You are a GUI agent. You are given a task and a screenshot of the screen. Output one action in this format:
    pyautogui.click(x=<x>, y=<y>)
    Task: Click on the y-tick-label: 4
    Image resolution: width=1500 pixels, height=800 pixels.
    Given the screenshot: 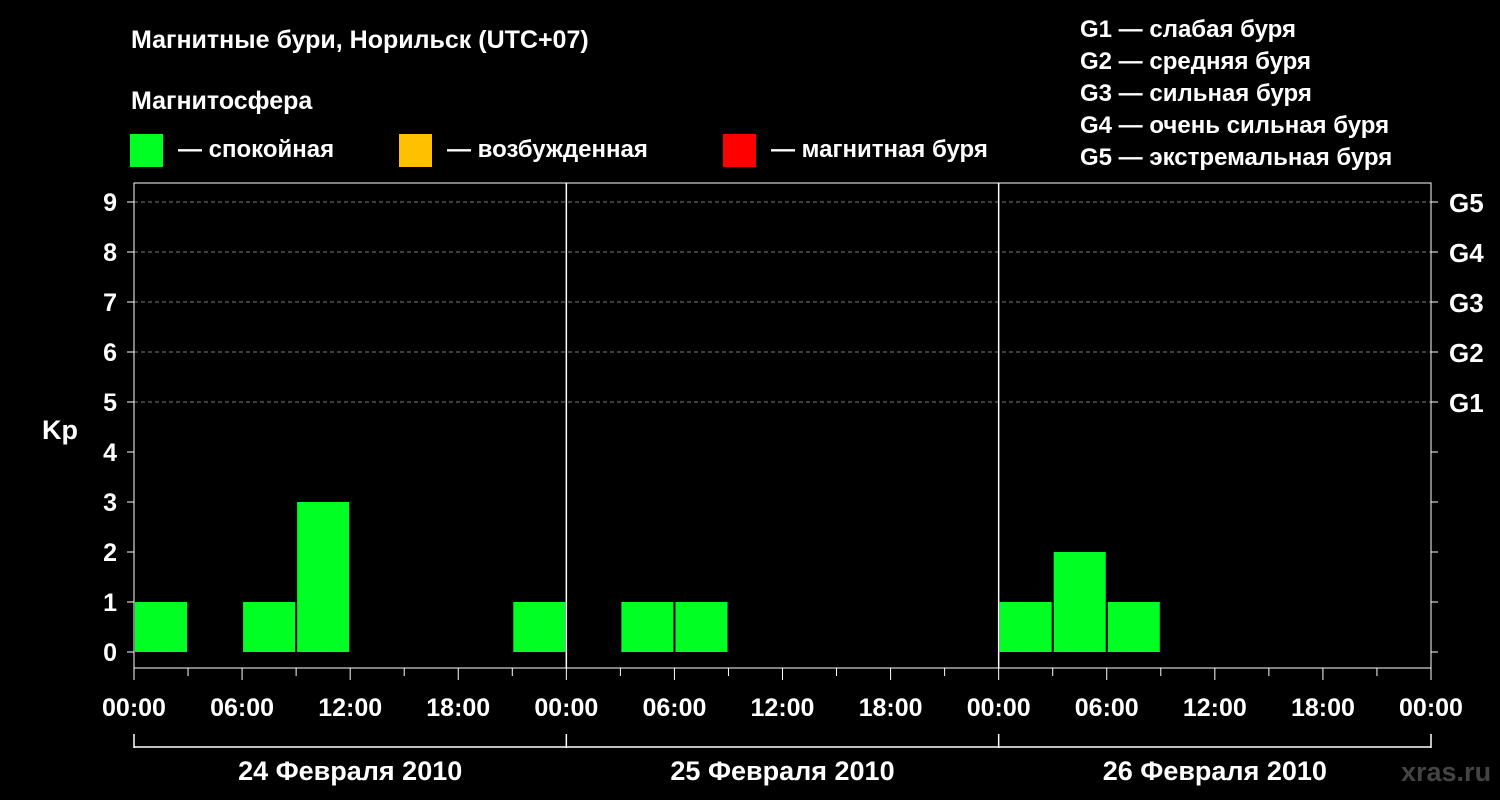 What is the action you would take?
    pyautogui.click(x=110, y=453)
    